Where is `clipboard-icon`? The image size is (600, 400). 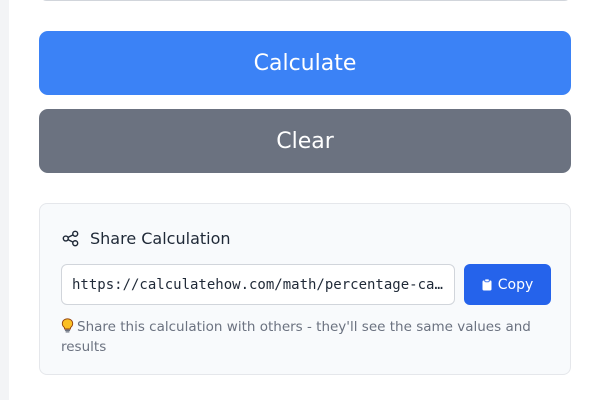
clipboard-icon is located at coordinates (487, 284).